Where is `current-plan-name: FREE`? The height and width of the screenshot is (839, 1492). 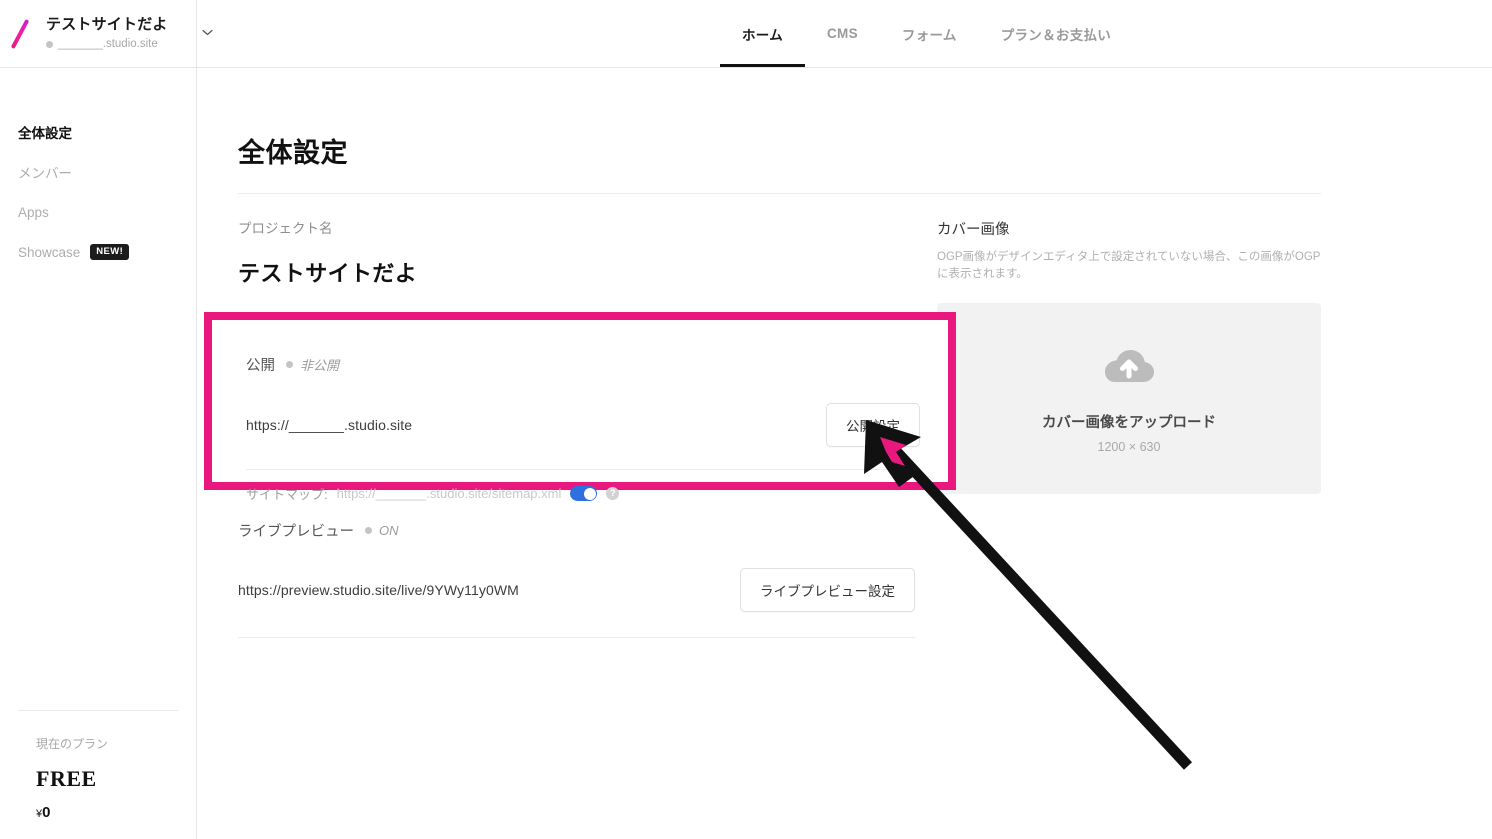
current-plan-name: FREE is located at coordinates (66, 778).